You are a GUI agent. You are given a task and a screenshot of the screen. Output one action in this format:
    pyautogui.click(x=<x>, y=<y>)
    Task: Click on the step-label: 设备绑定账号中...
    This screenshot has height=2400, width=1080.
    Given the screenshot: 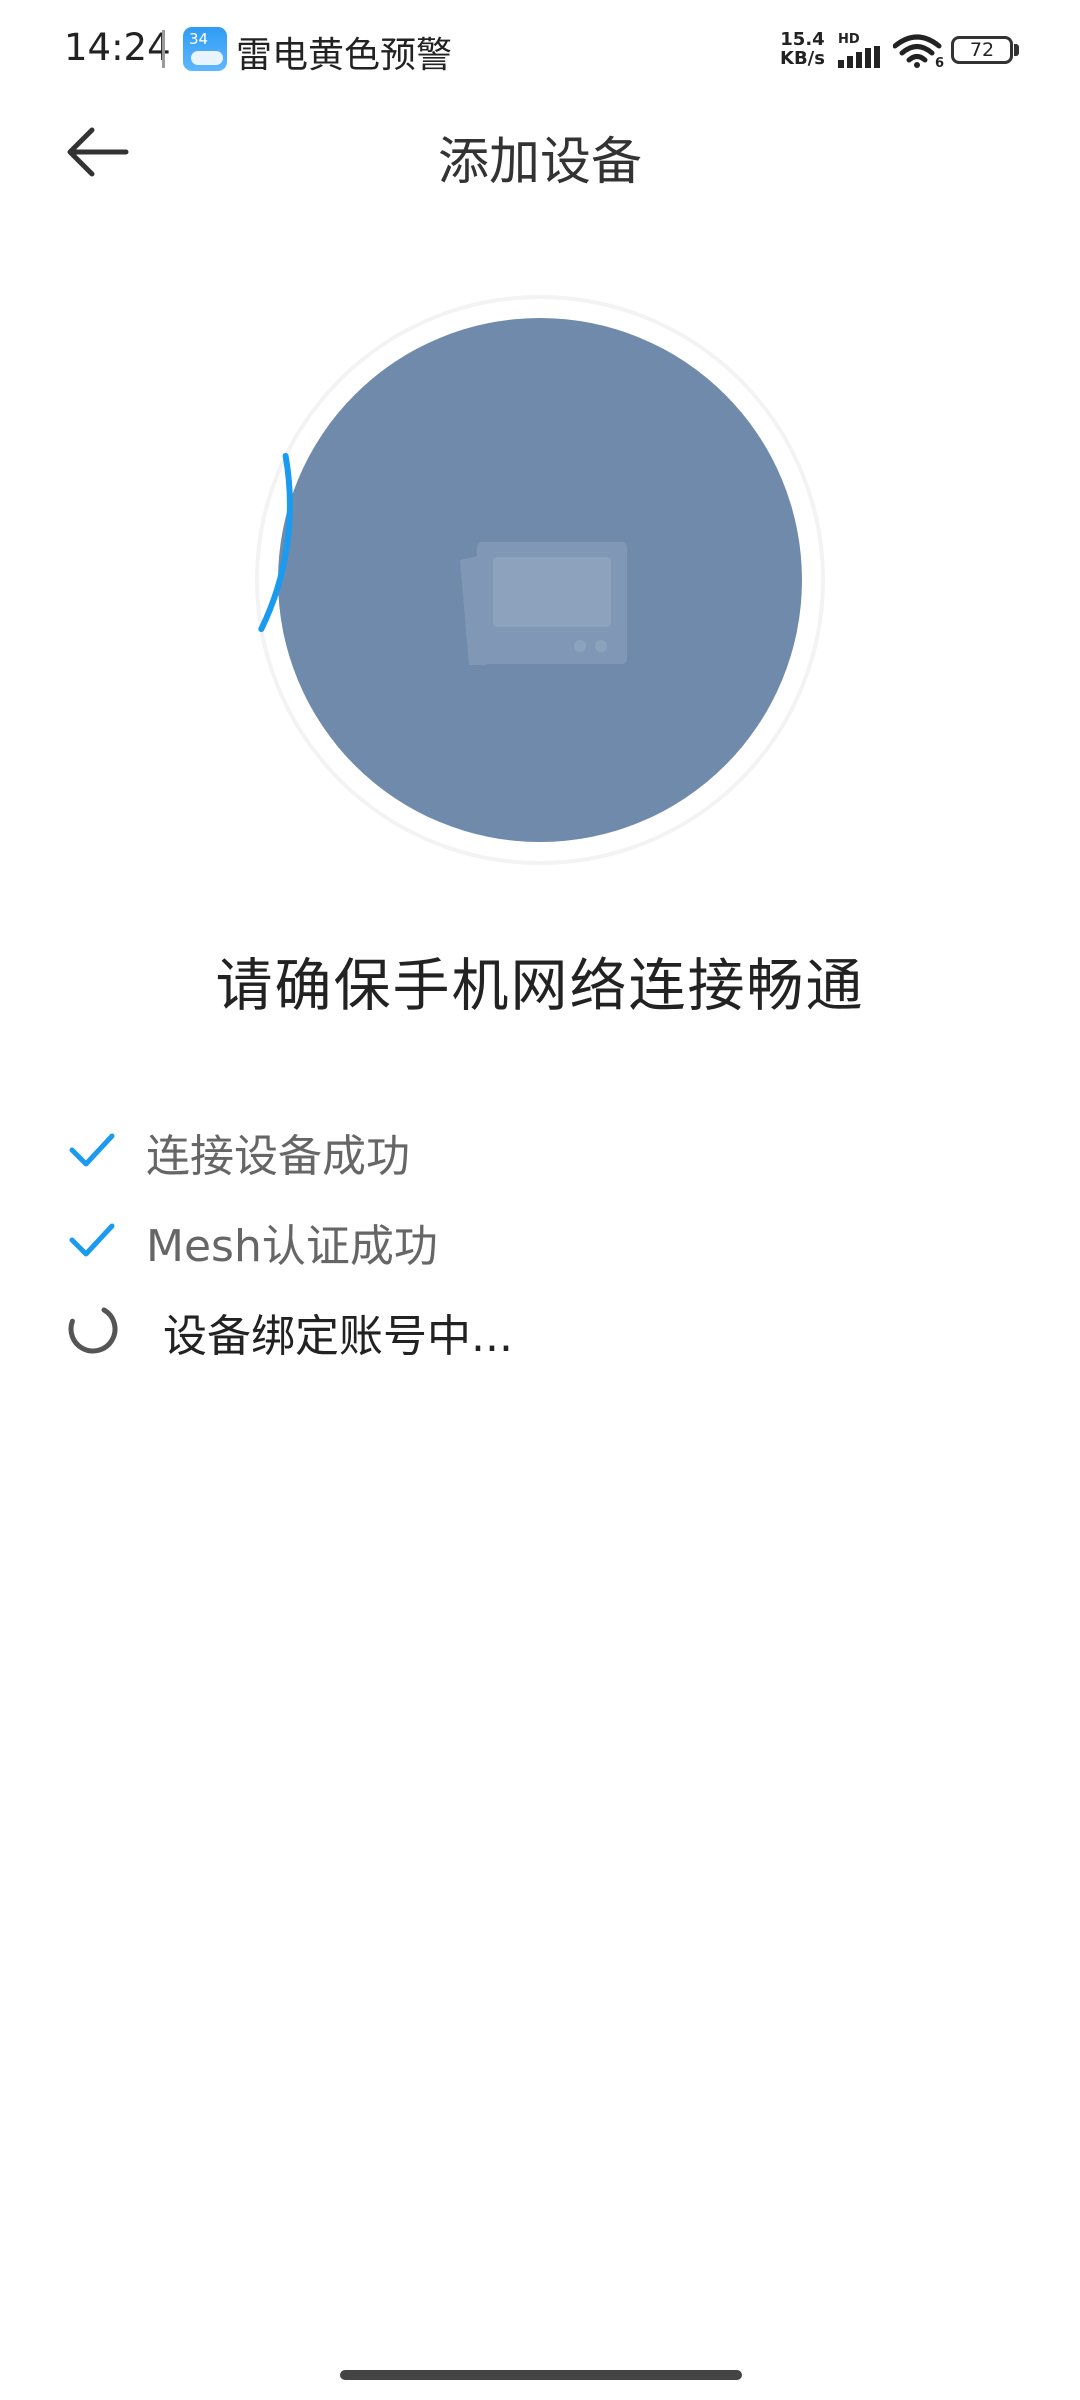 What is the action you would take?
    pyautogui.click(x=338, y=1336)
    